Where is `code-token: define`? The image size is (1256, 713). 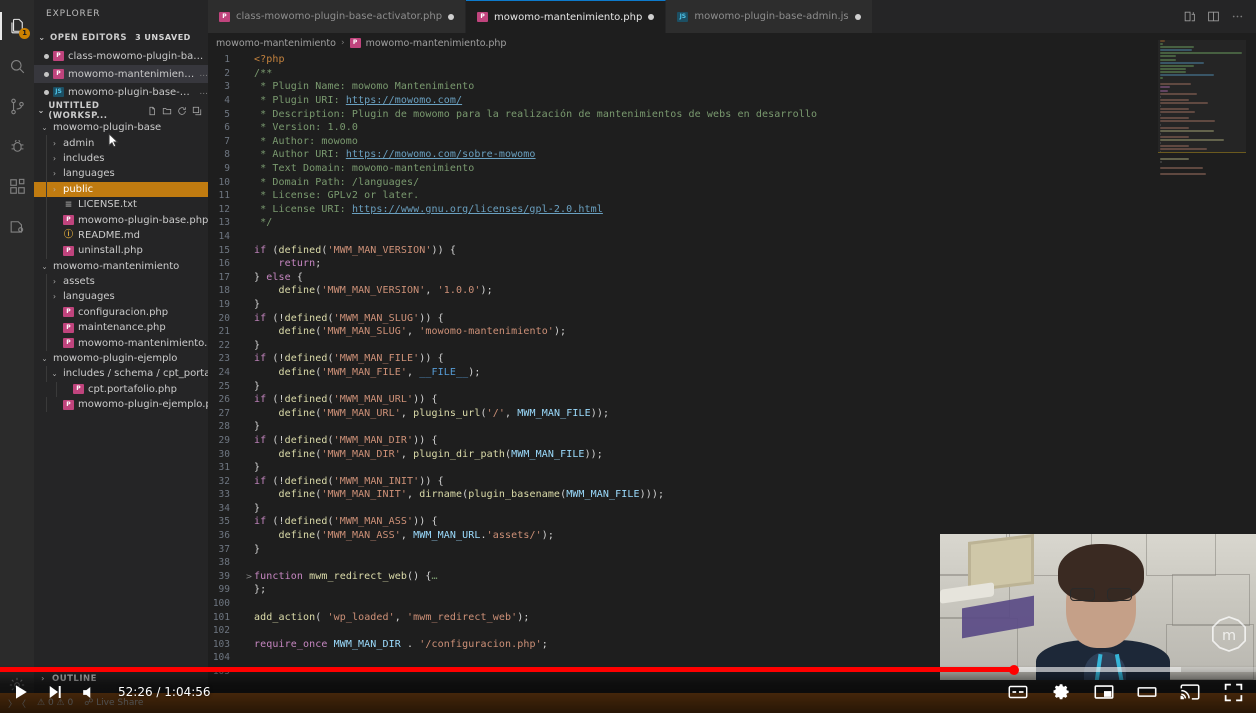 code-token: define is located at coordinates (297, 291).